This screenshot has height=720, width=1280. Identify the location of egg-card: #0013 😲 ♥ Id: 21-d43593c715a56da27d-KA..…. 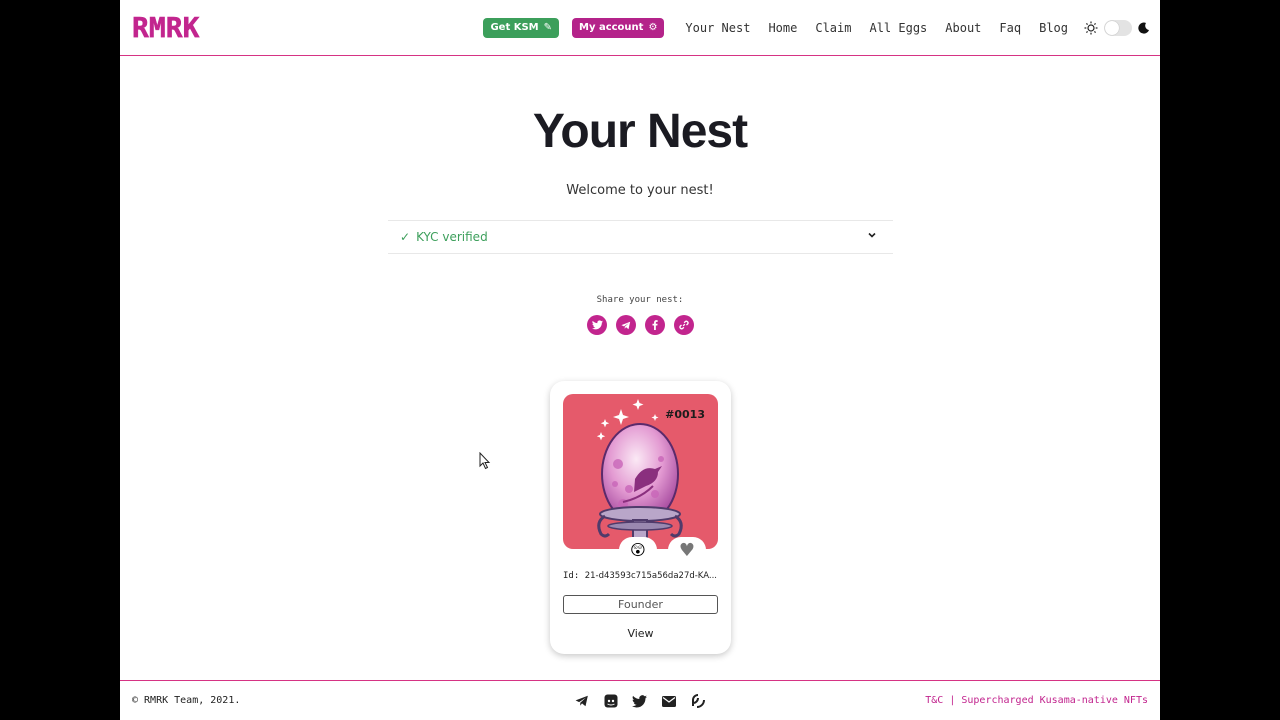
(640, 517).